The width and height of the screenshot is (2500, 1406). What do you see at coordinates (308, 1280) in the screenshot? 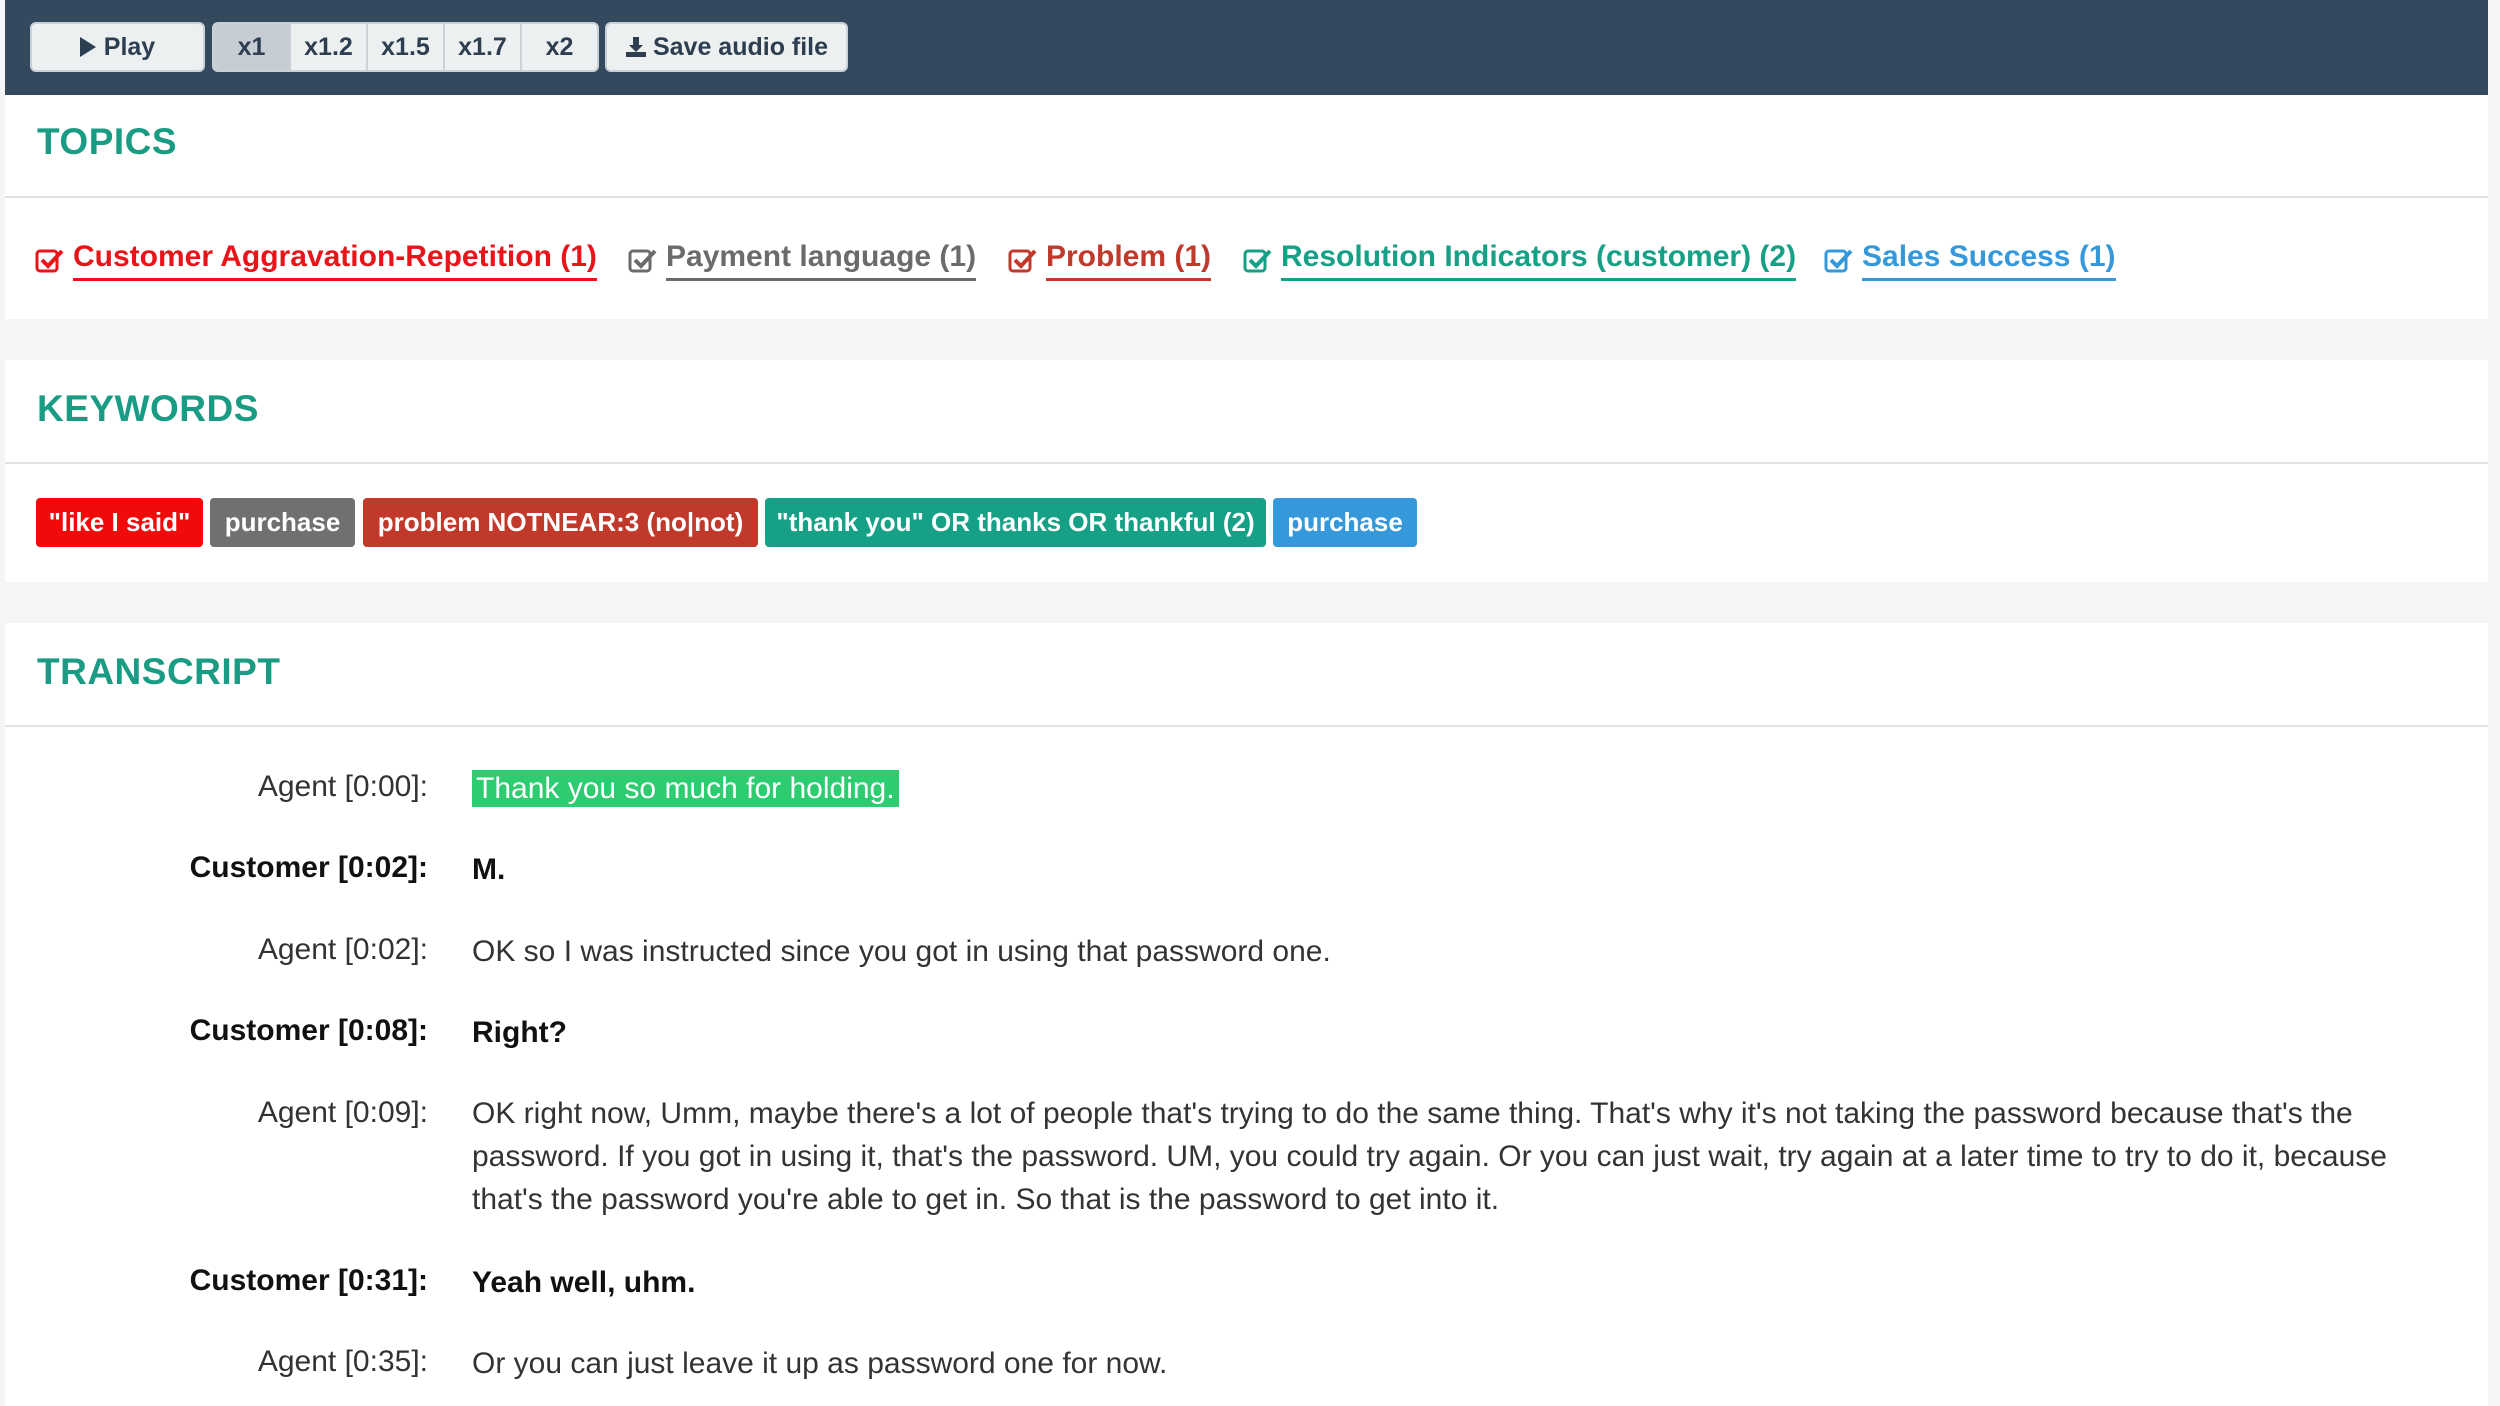
I see `speaker-label: Customer [0:31]:` at bounding box center [308, 1280].